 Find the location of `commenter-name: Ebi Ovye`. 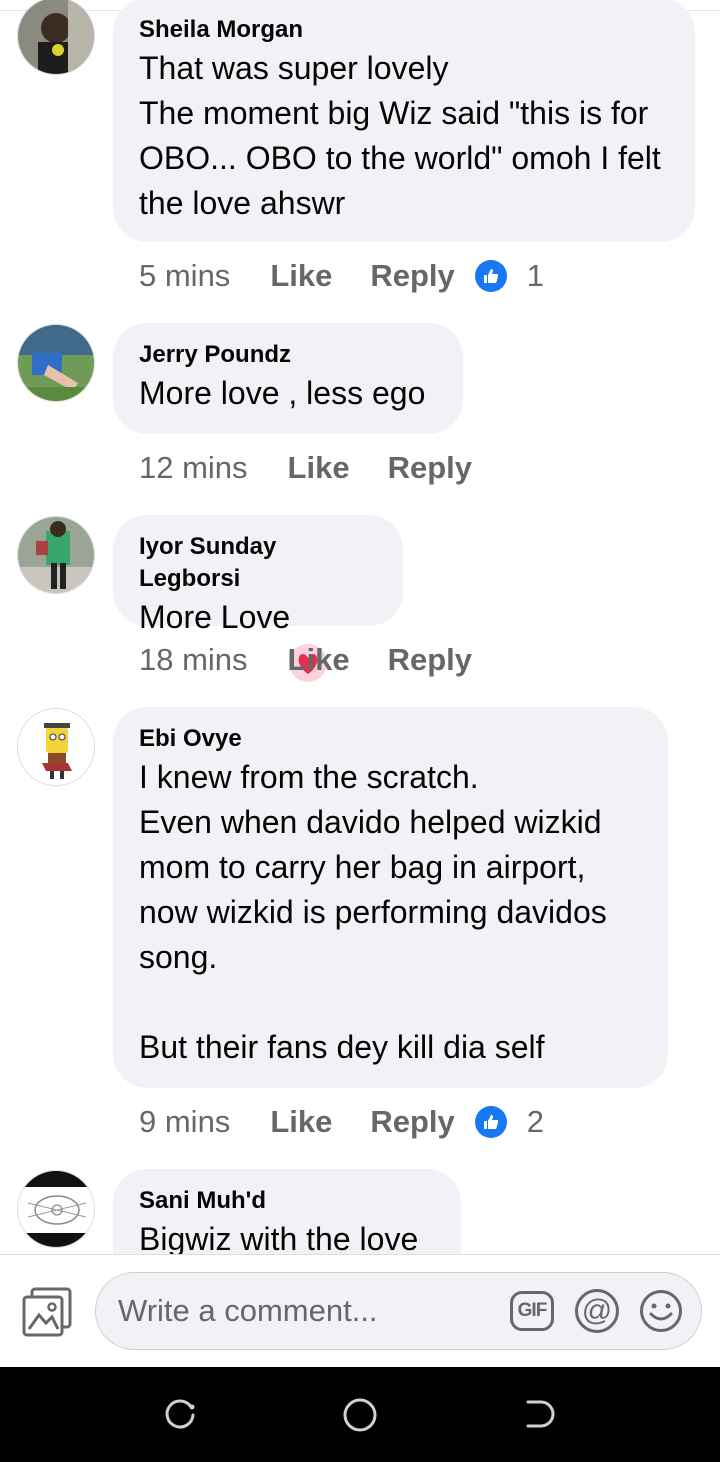

commenter-name: Ebi Ovye is located at coordinates (390, 739).